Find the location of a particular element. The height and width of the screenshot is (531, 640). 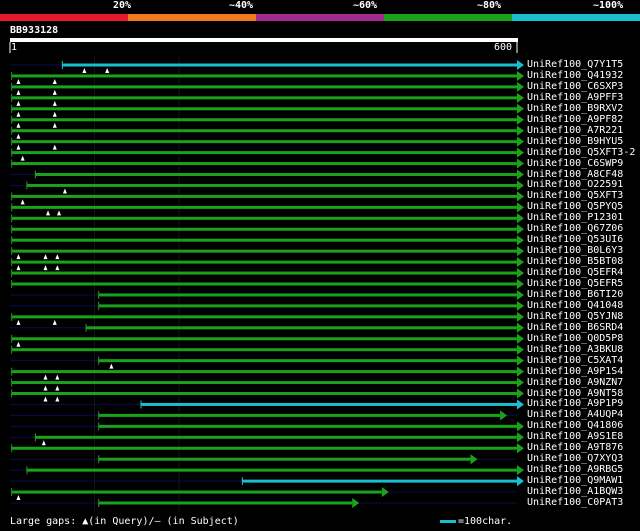

scale-legend-text: =100char. is located at coordinates (485, 521).